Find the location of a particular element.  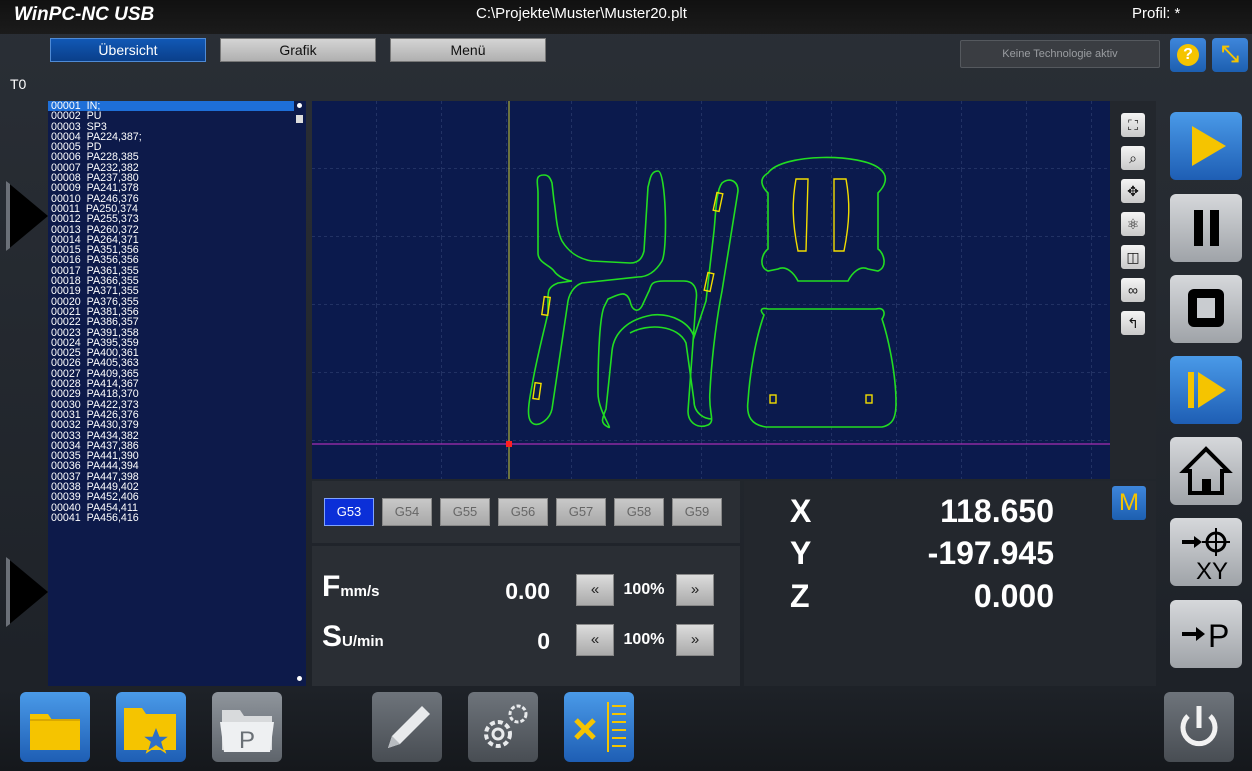

x-position: 118.650 is located at coordinates (997, 511).